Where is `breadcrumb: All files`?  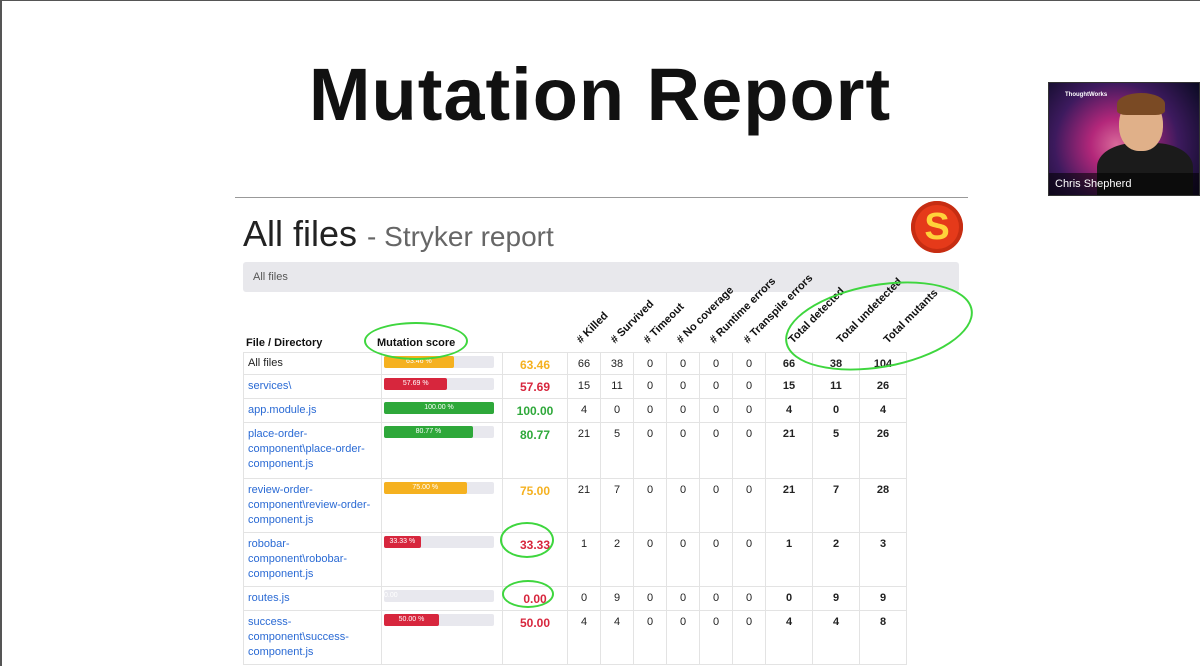
breadcrumb: All files is located at coordinates (601, 277).